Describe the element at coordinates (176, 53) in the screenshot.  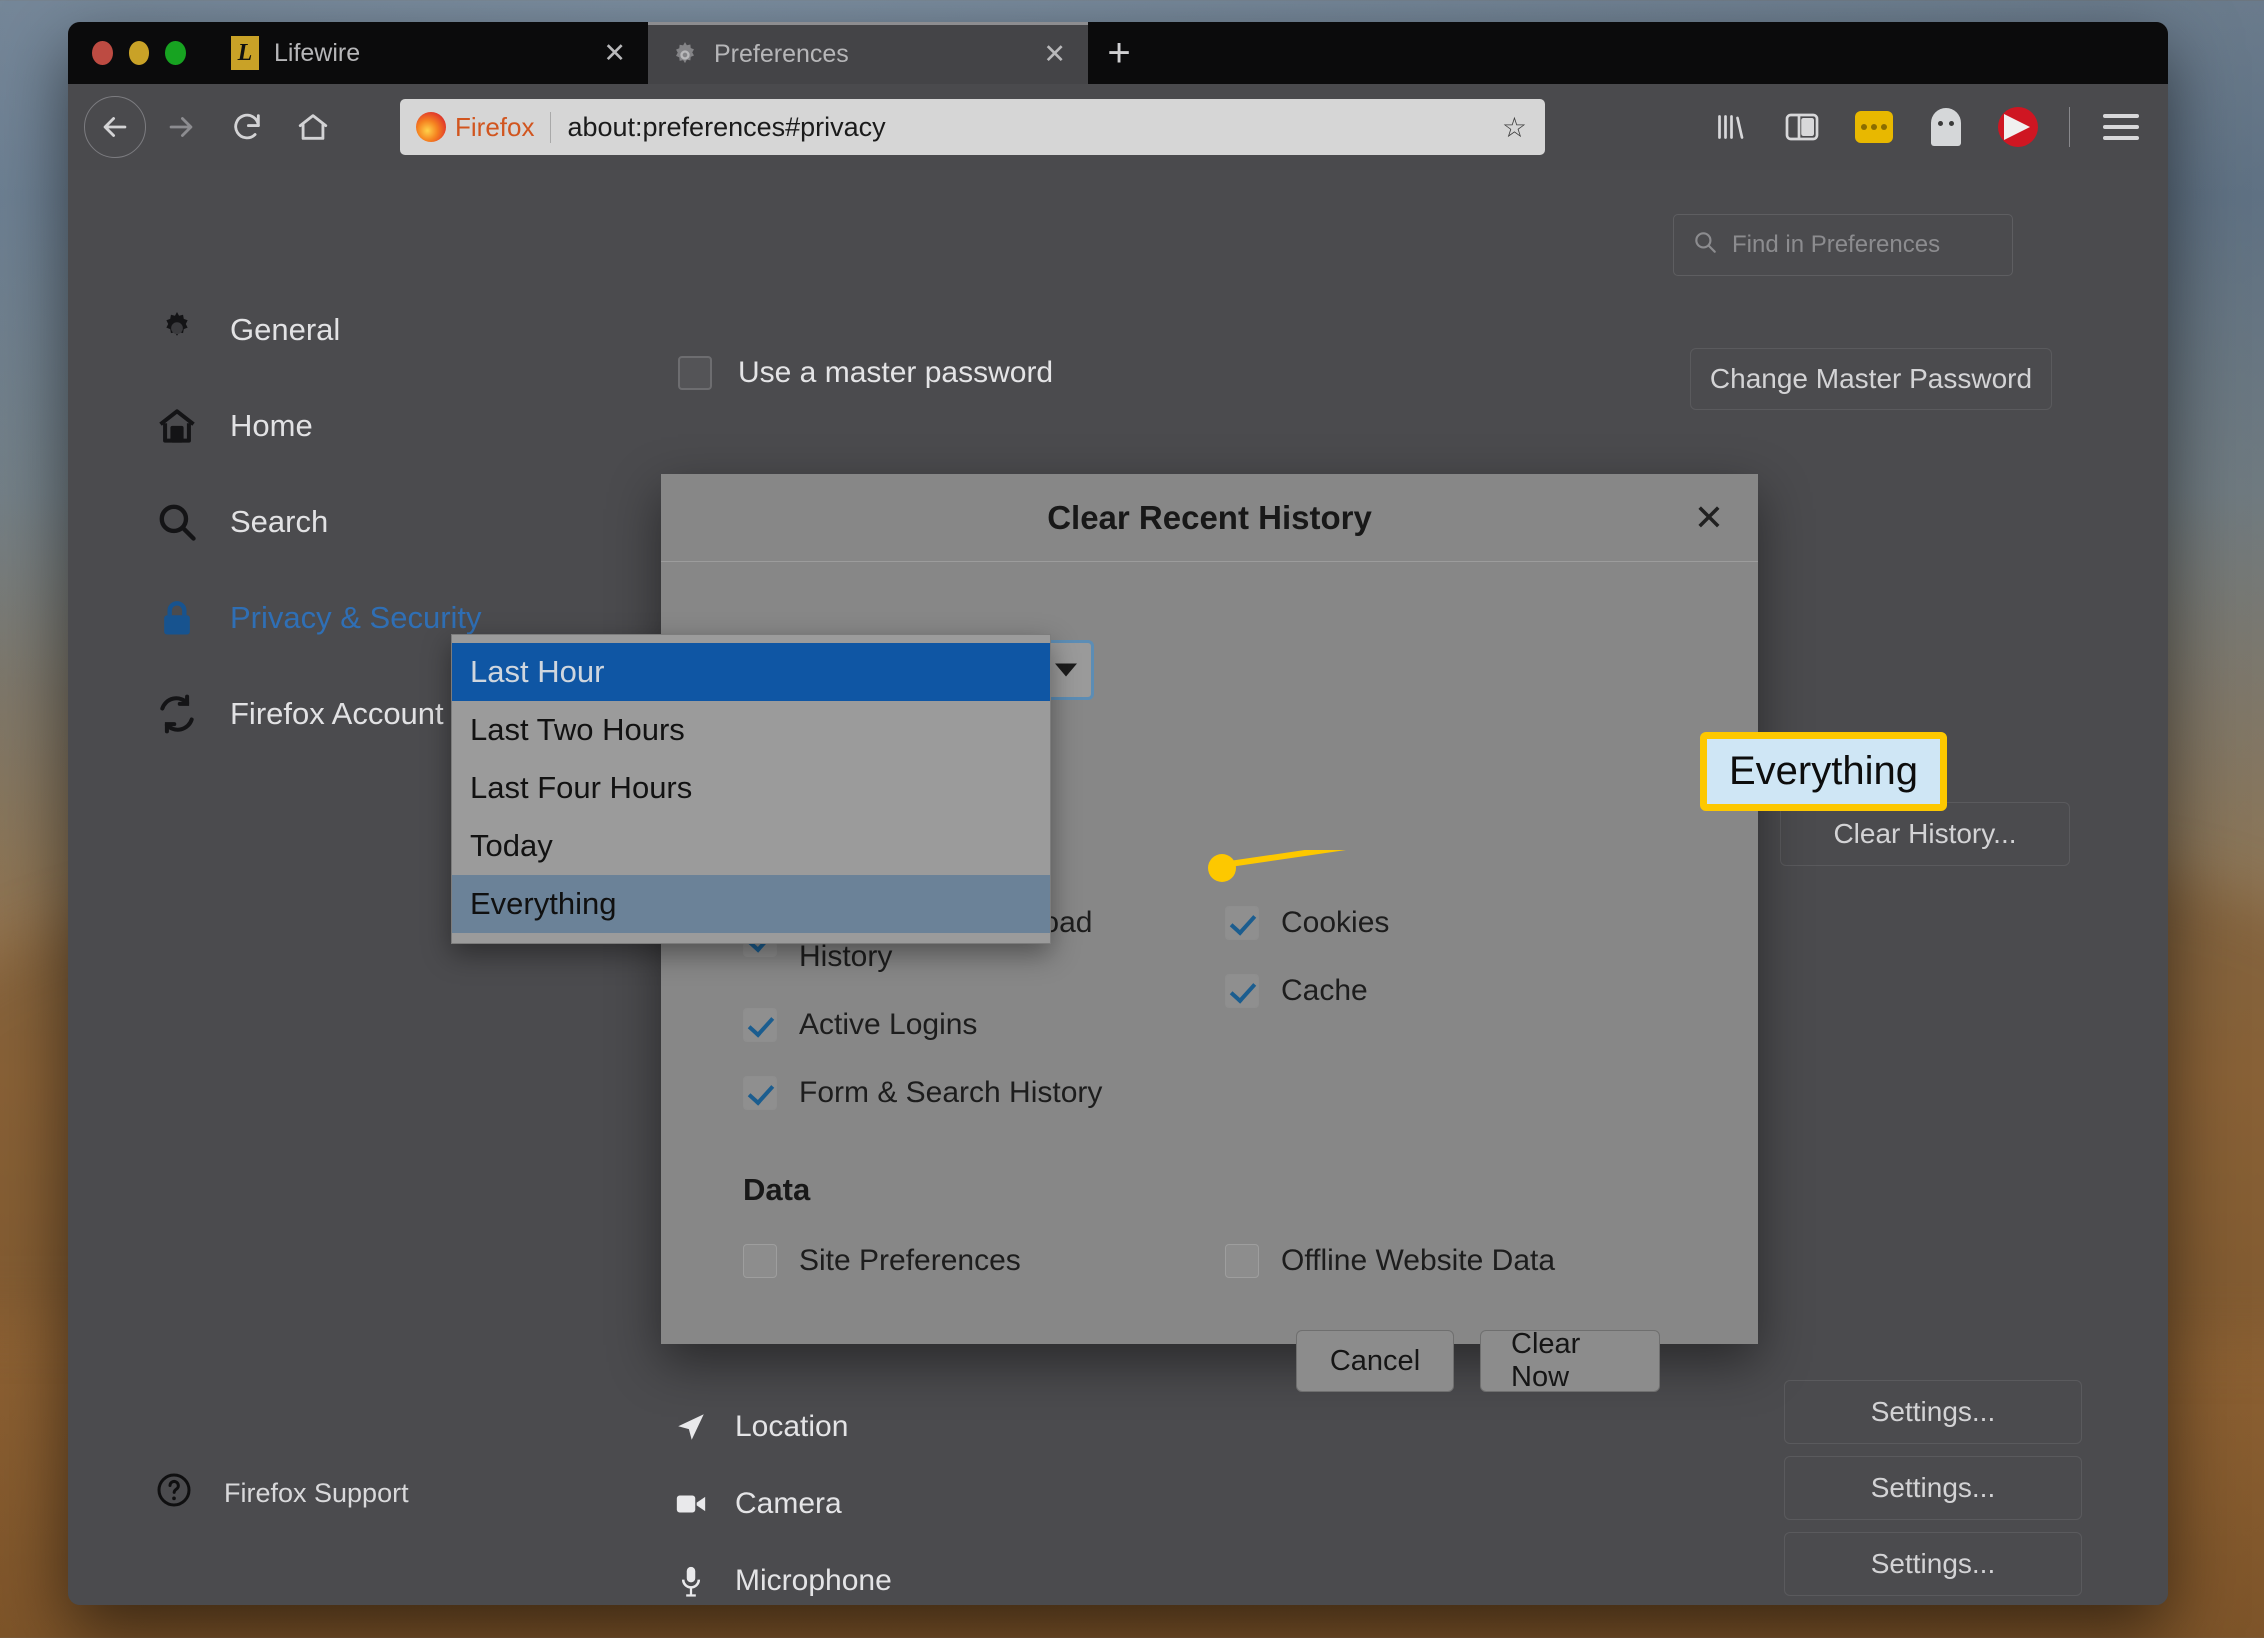
I see `maximize-window-button` at that location.